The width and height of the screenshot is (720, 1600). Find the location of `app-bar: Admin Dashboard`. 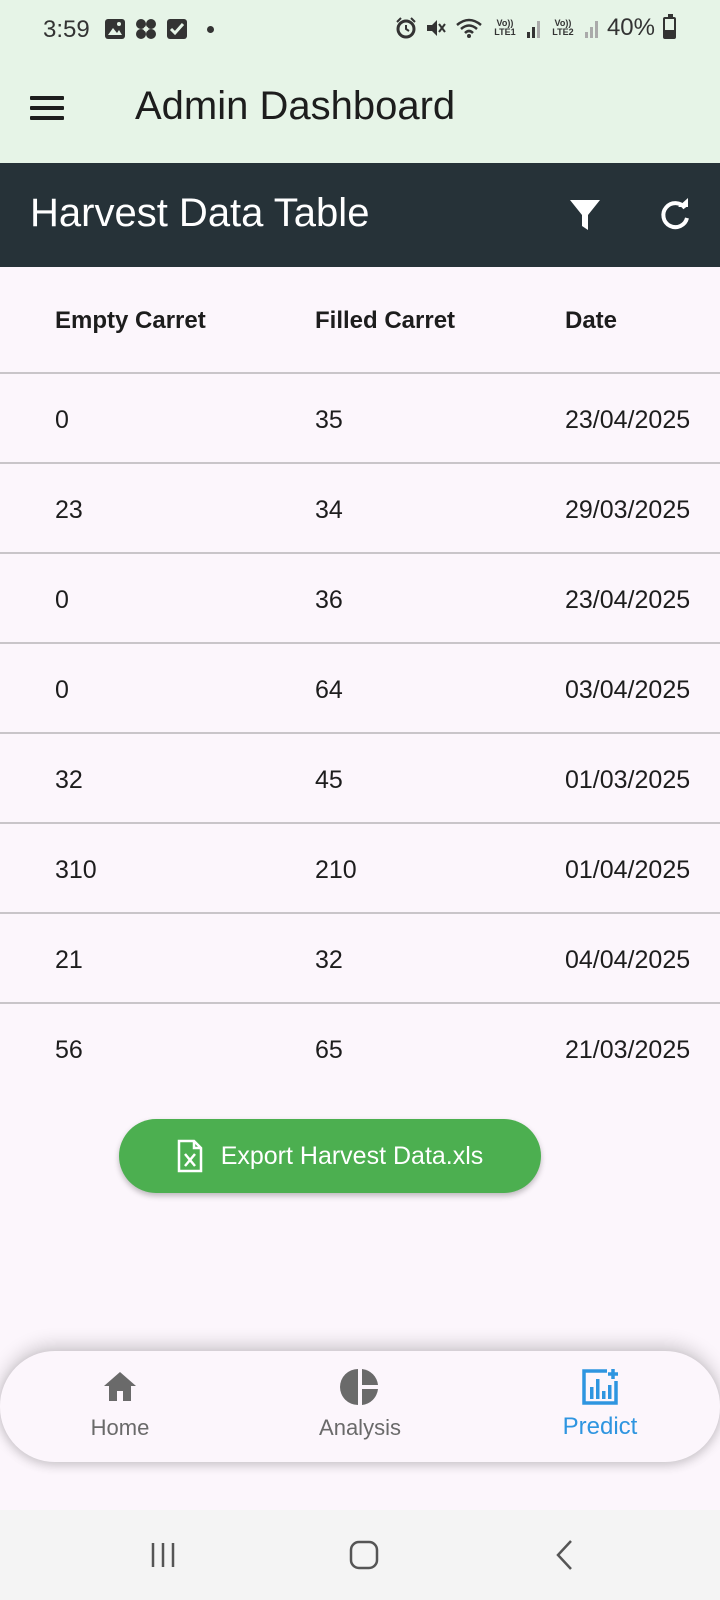

app-bar: Admin Dashboard is located at coordinates (360, 111).